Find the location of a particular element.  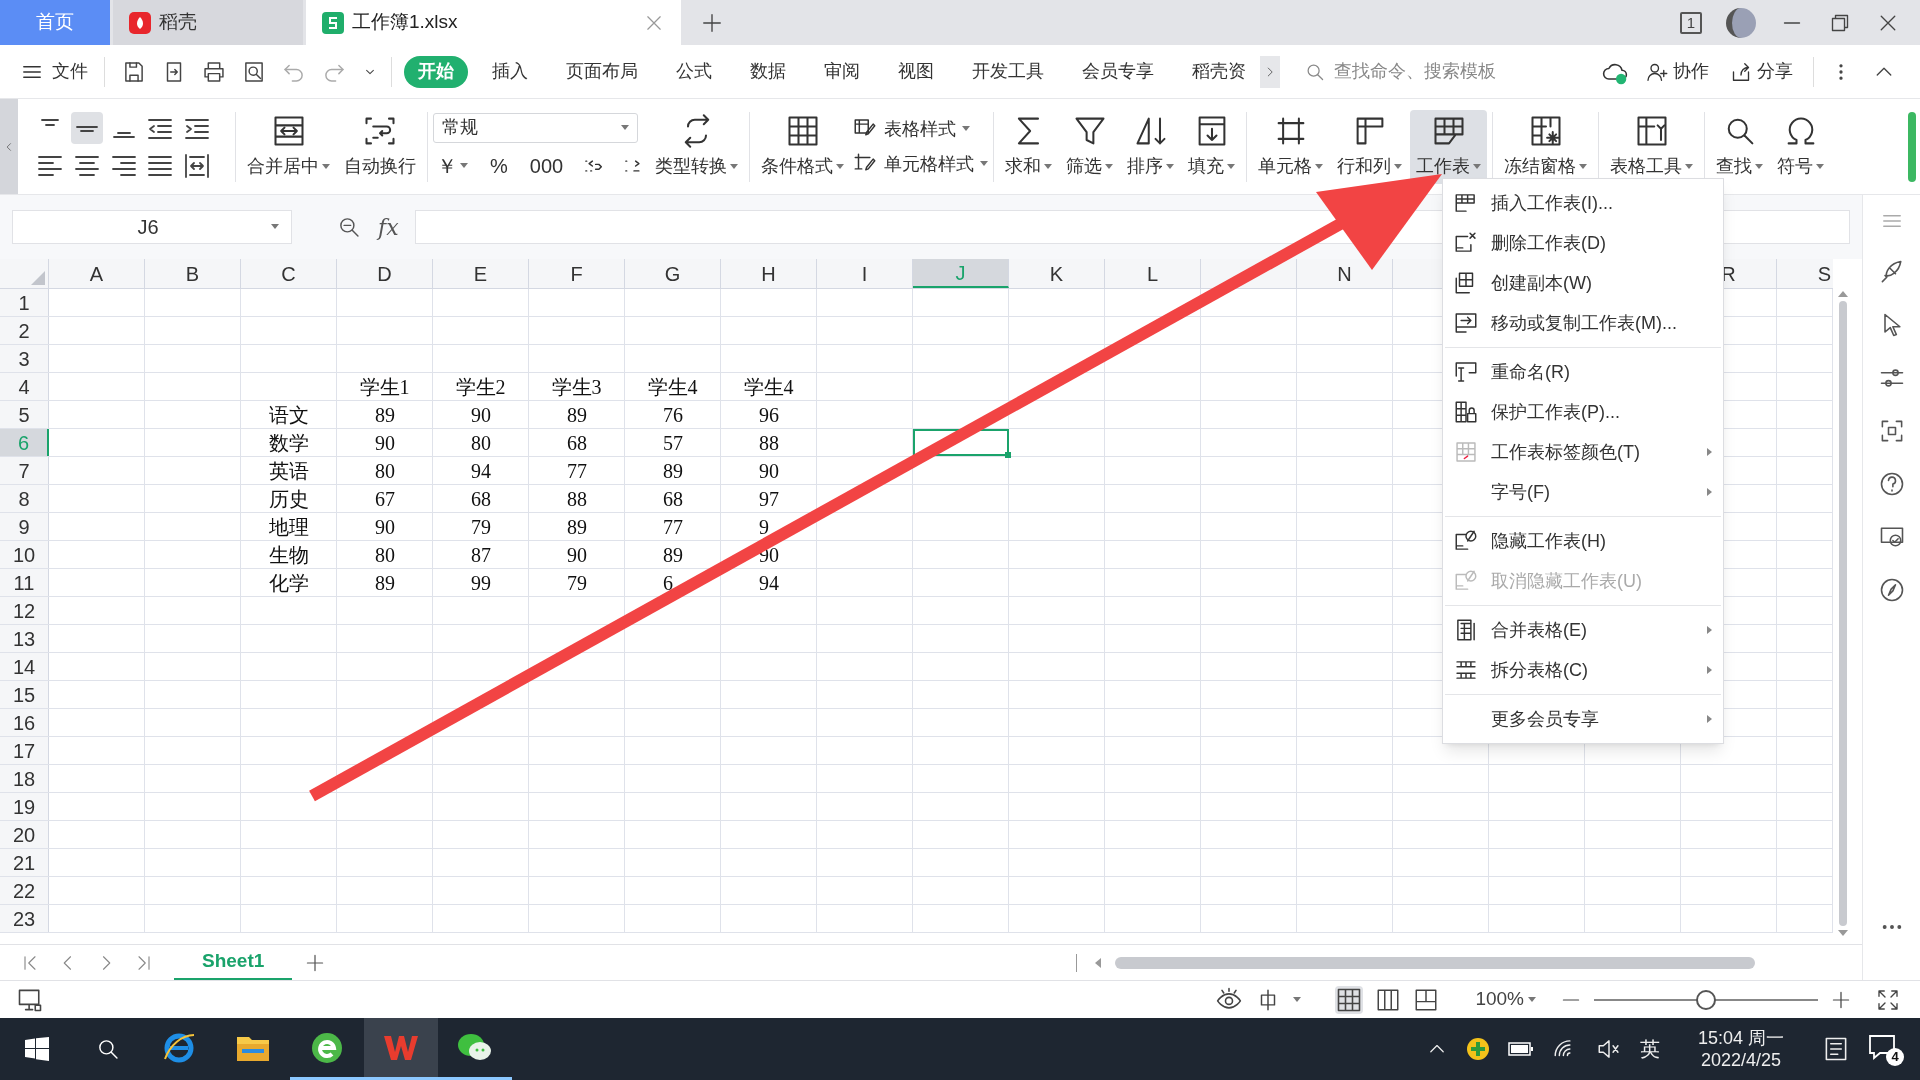

ribbon-button: 排序 is located at coordinates (1151, 146).